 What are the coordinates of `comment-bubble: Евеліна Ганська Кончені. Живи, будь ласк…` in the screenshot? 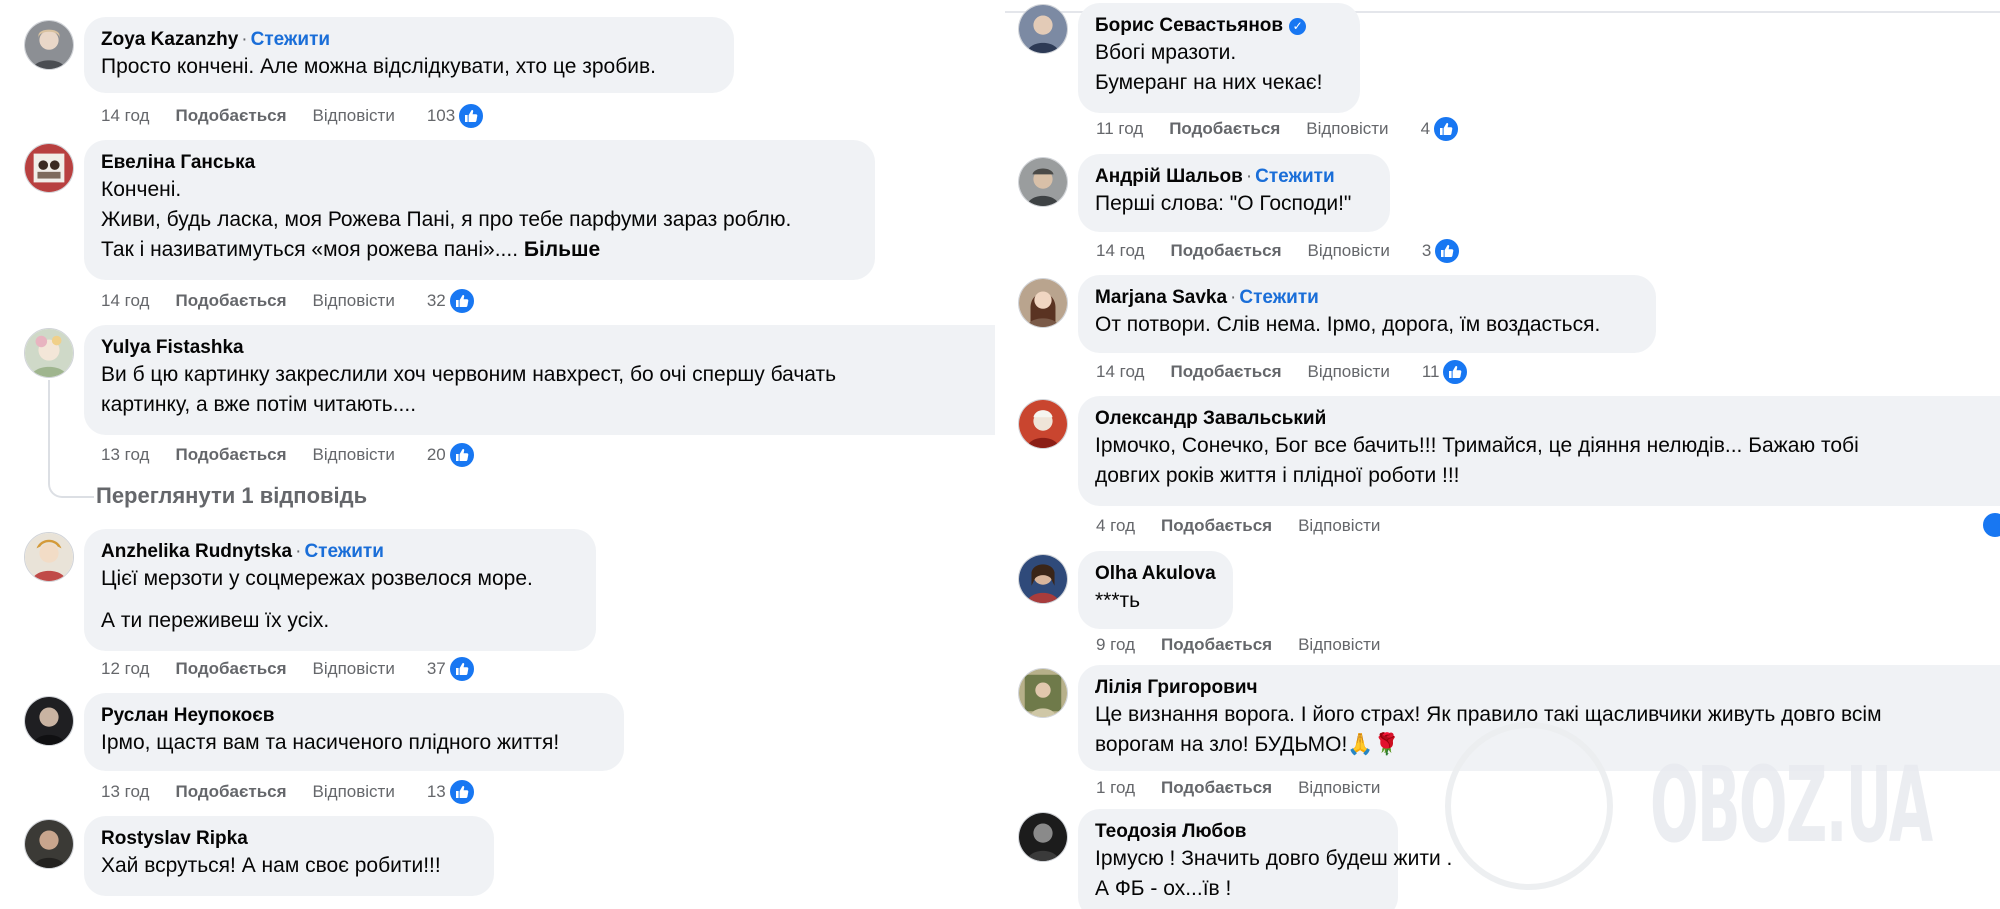 It's located at (479, 210).